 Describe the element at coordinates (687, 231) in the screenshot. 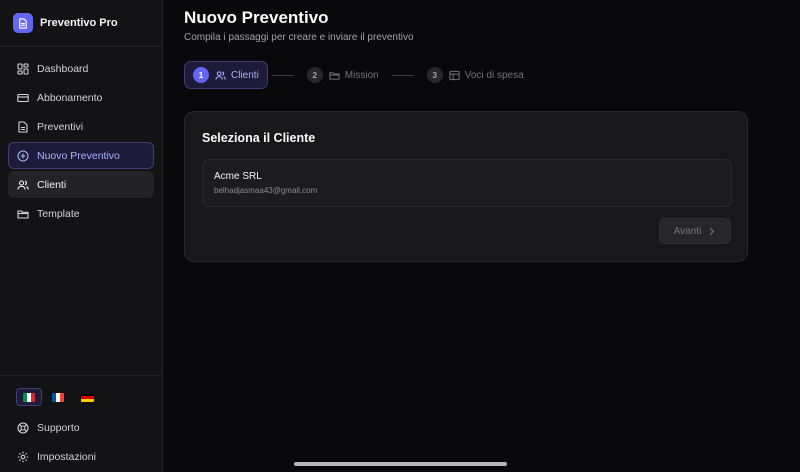

I see `next-button-label: Avanti` at that location.